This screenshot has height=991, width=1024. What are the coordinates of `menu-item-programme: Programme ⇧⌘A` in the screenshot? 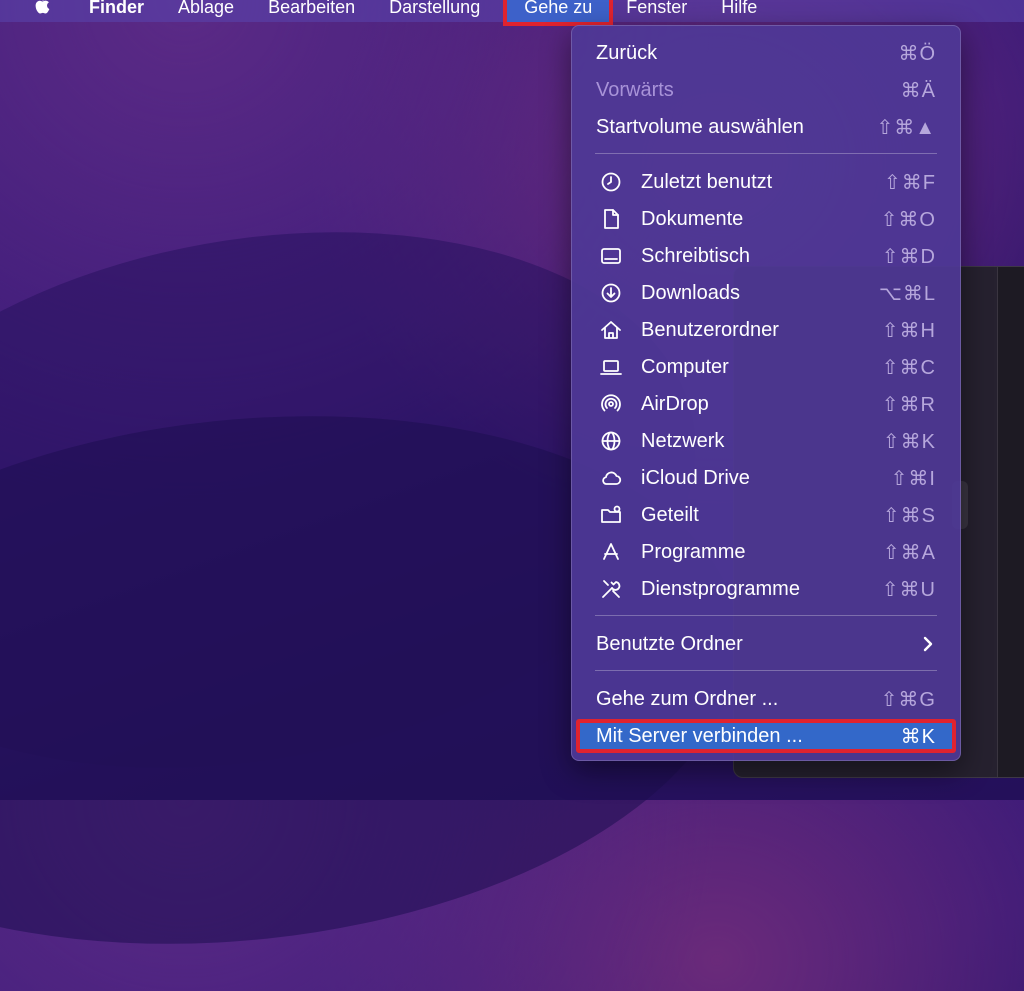 It's located at (766, 552).